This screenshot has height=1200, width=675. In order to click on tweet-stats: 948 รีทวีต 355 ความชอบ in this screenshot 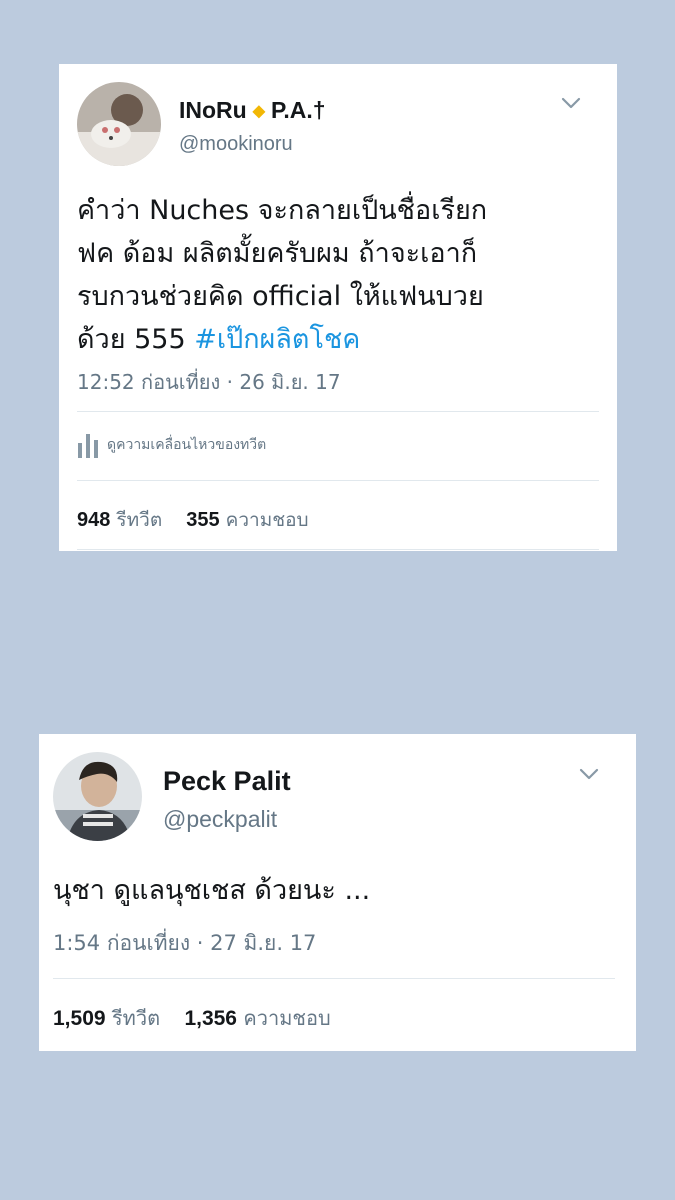, I will do `click(193, 520)`.